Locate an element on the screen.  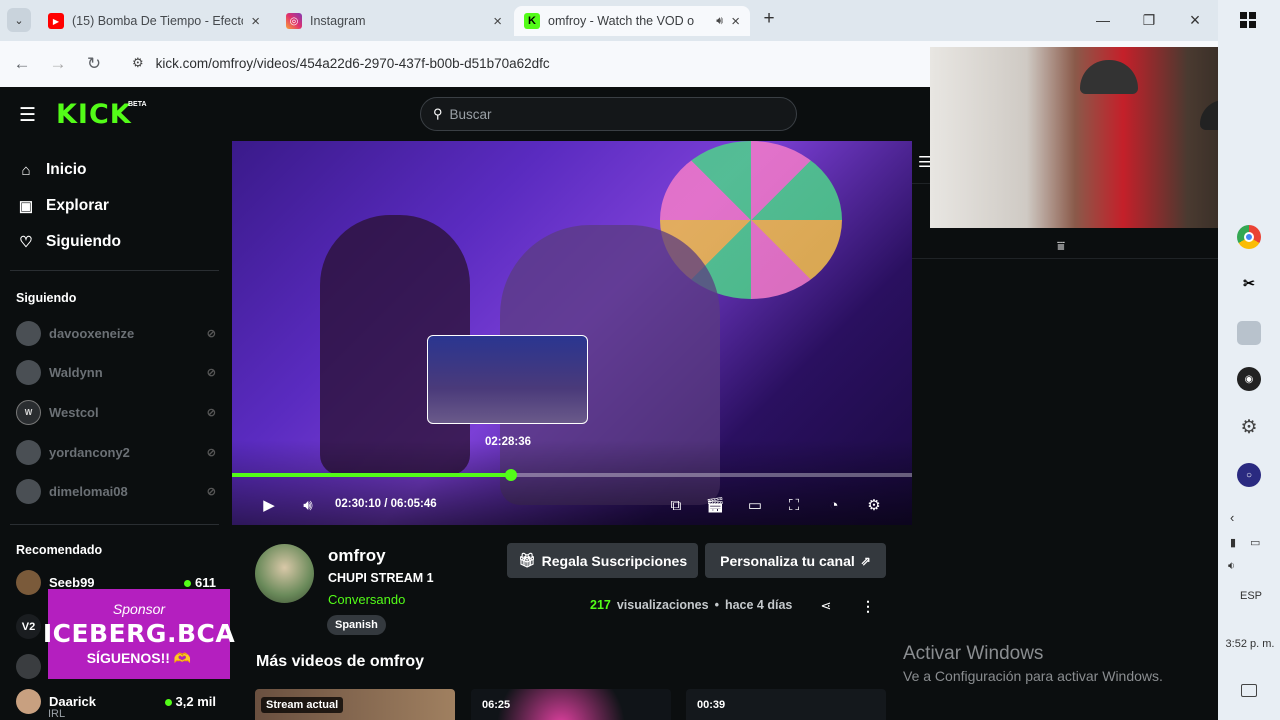
following-item: davooxeneize ⊘ is located at coordinates (116, 333).